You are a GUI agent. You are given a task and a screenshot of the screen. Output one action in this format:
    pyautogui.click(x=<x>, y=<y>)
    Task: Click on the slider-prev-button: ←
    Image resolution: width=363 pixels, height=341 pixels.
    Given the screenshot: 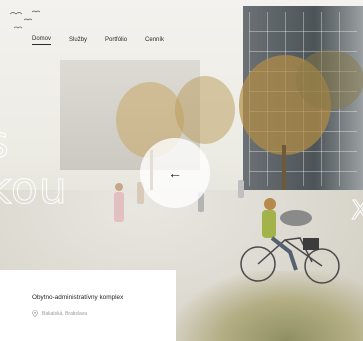 What is the action you would take?
    pyautogui.click(x=175, y=173)
    